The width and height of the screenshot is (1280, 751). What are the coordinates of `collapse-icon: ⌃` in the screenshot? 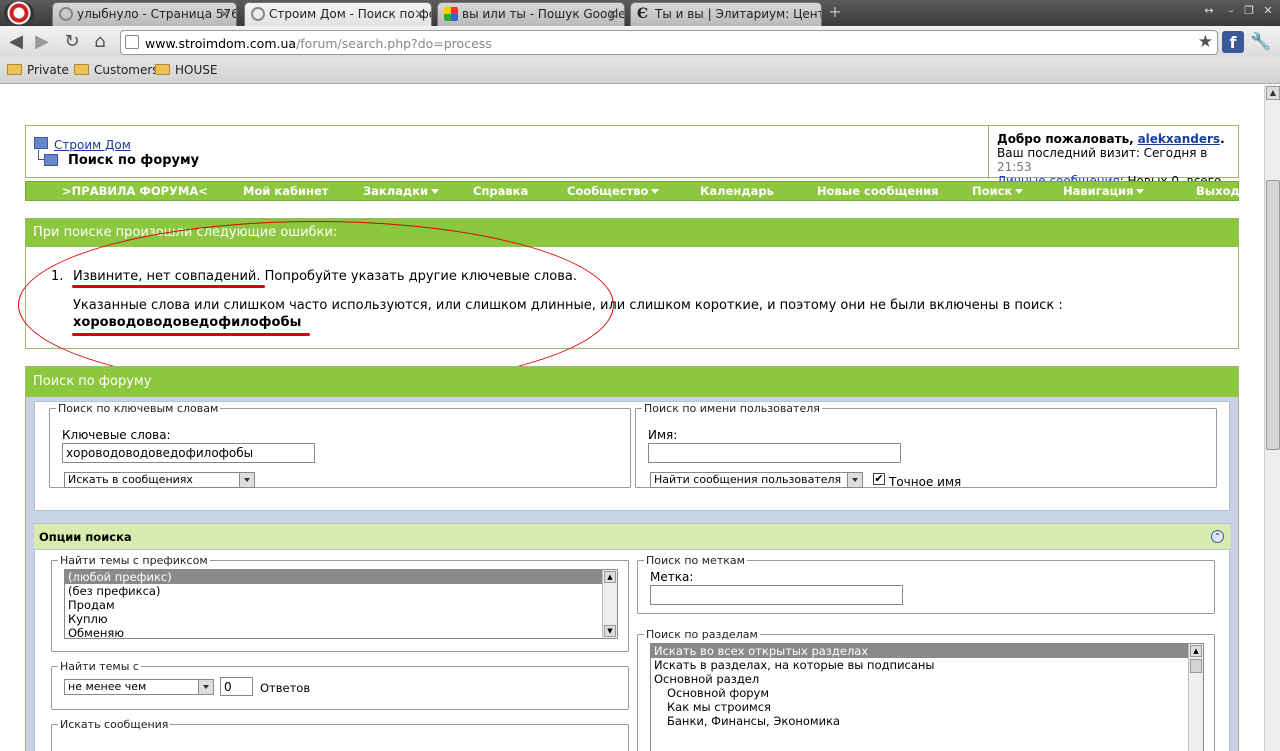 It's located at (1217, 536).